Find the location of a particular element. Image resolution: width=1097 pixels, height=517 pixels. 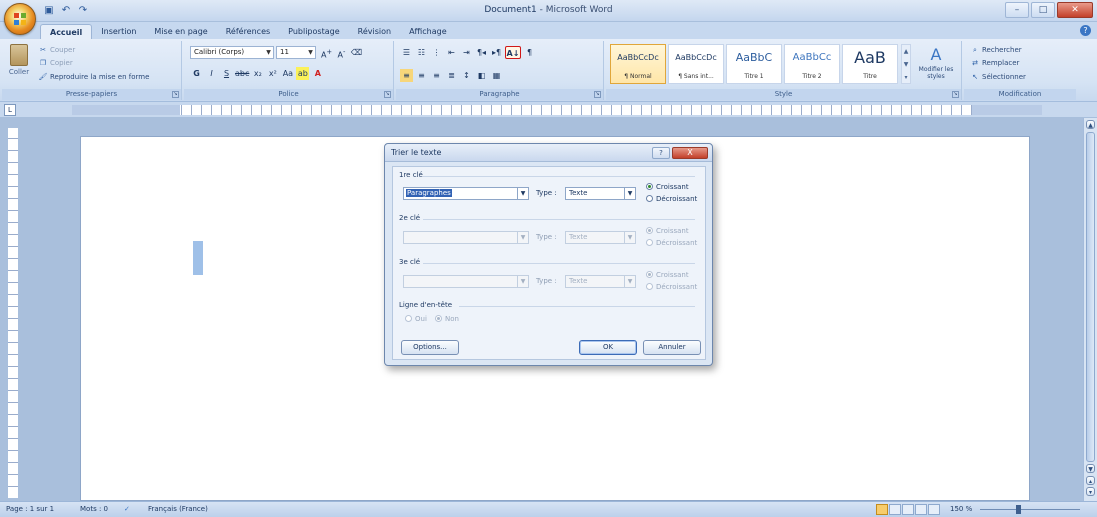

styles-scroll: ▲ ▼ ▾ is located at coordinates (906, 64).